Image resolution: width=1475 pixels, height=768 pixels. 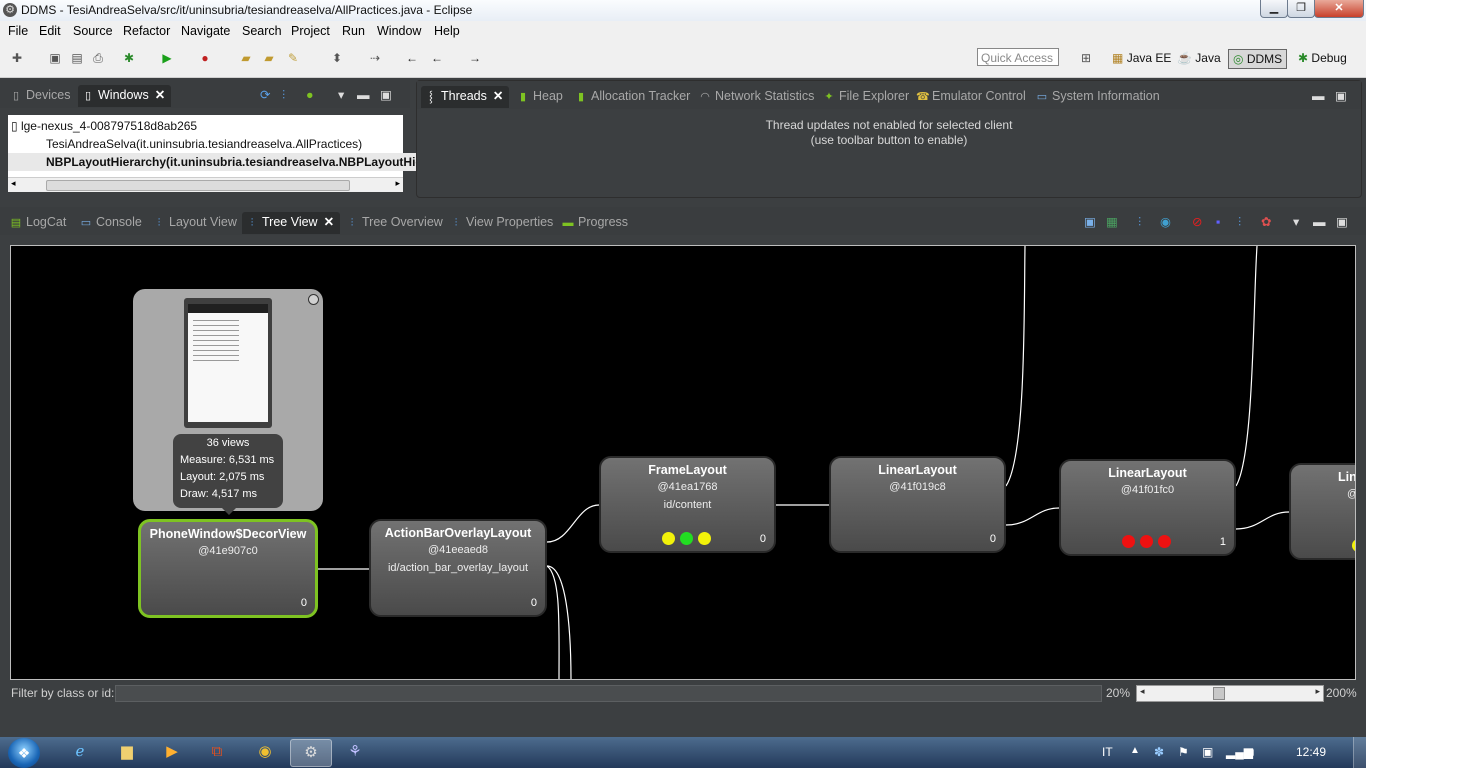 I want to click on tab-emulator-control: ☎ Emulator Control, so click(x=971, y=97).